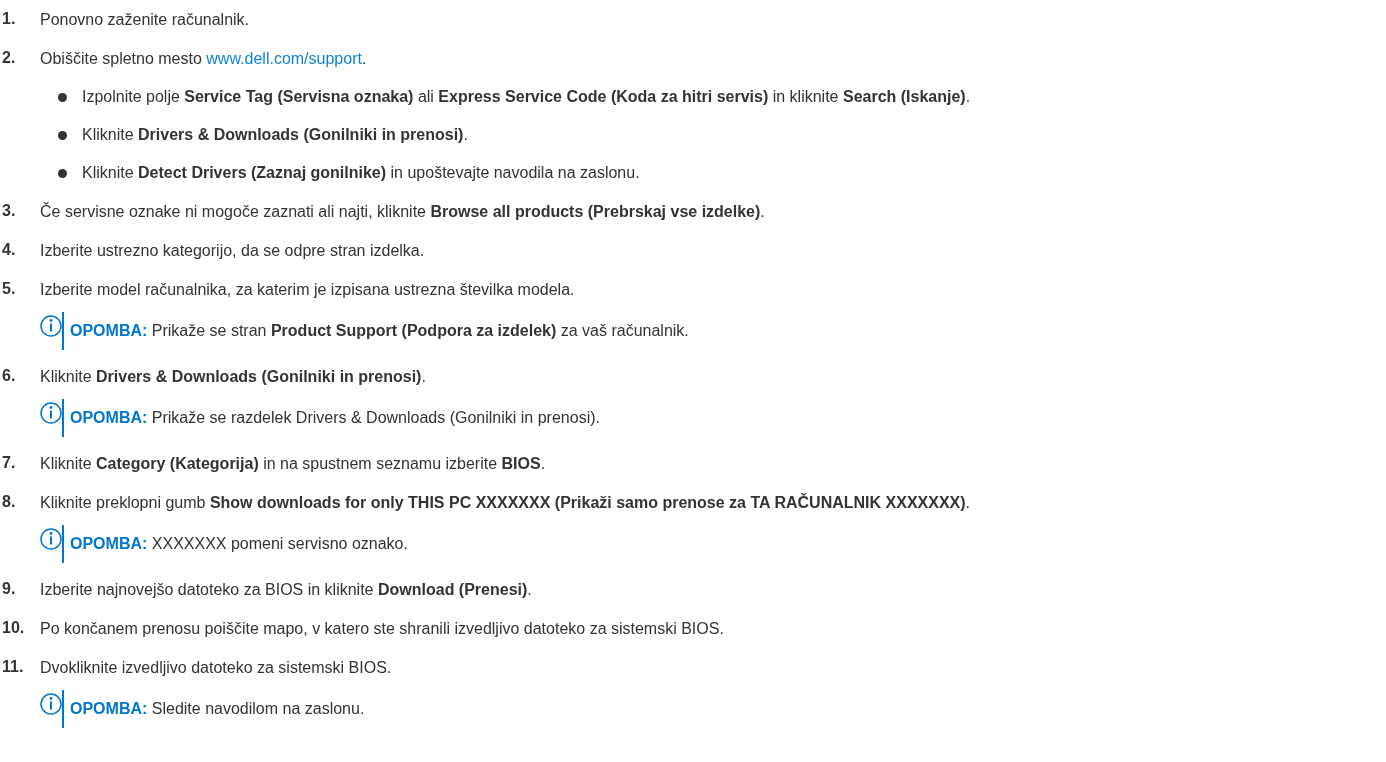  I want to click on step-number: 11., so click(13, 667).